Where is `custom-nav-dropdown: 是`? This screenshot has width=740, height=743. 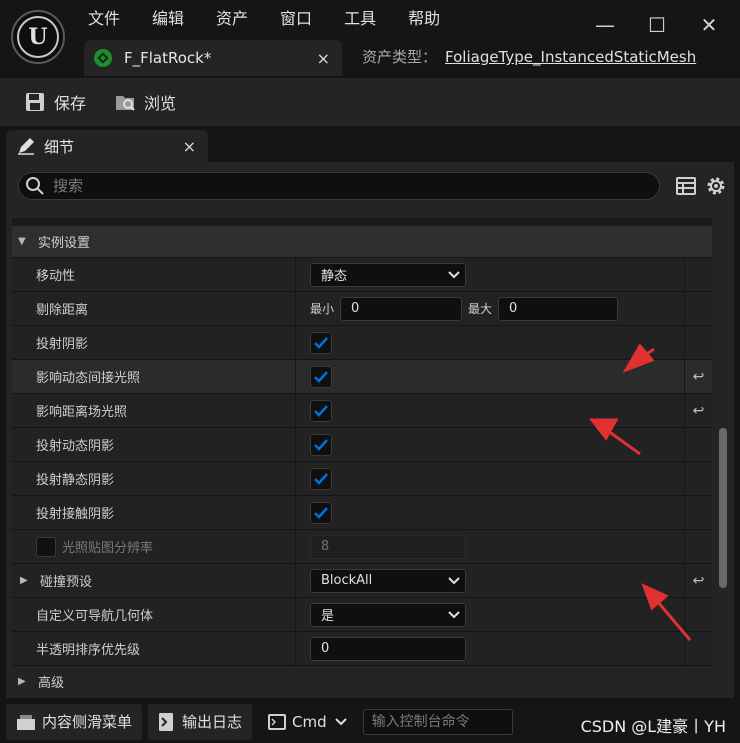
custom-nav-dropdown: 是 is located at coordinates (388, 614).